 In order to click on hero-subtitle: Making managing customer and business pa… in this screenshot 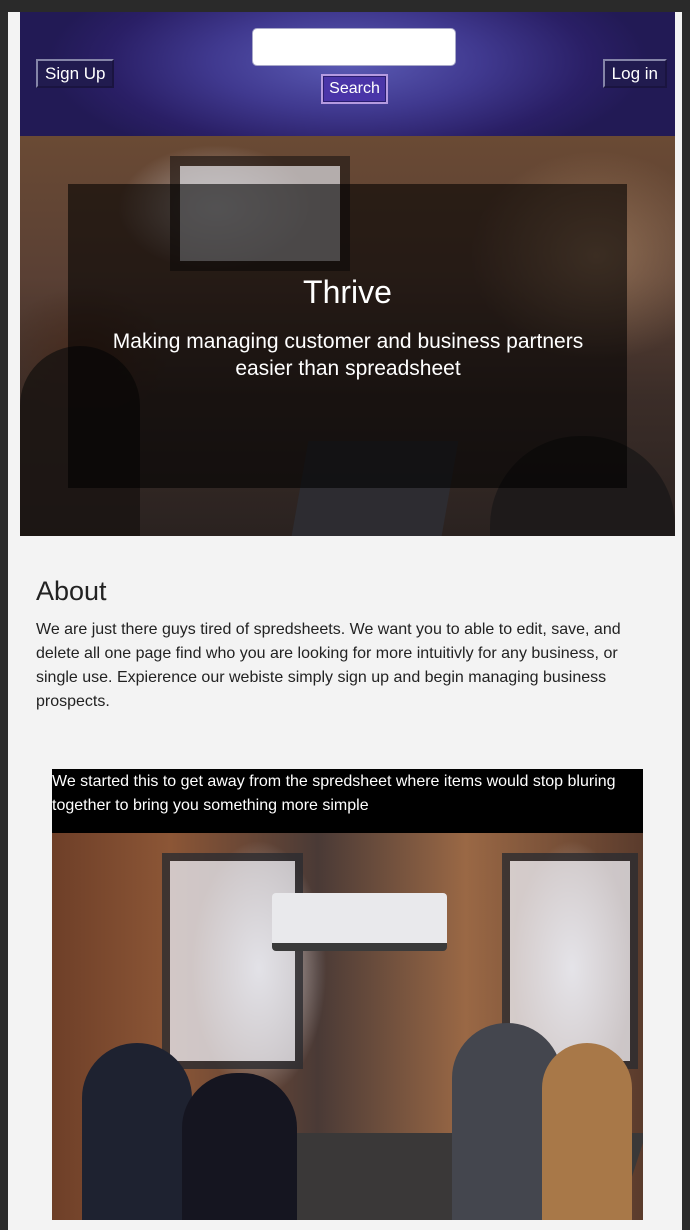, I will do `click(348, 355)`.